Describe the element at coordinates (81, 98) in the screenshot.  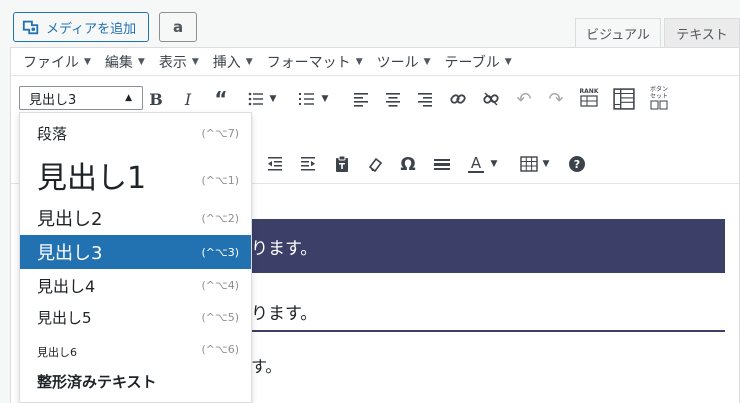
I see `format-select: 見出し3 ▲` at that location.